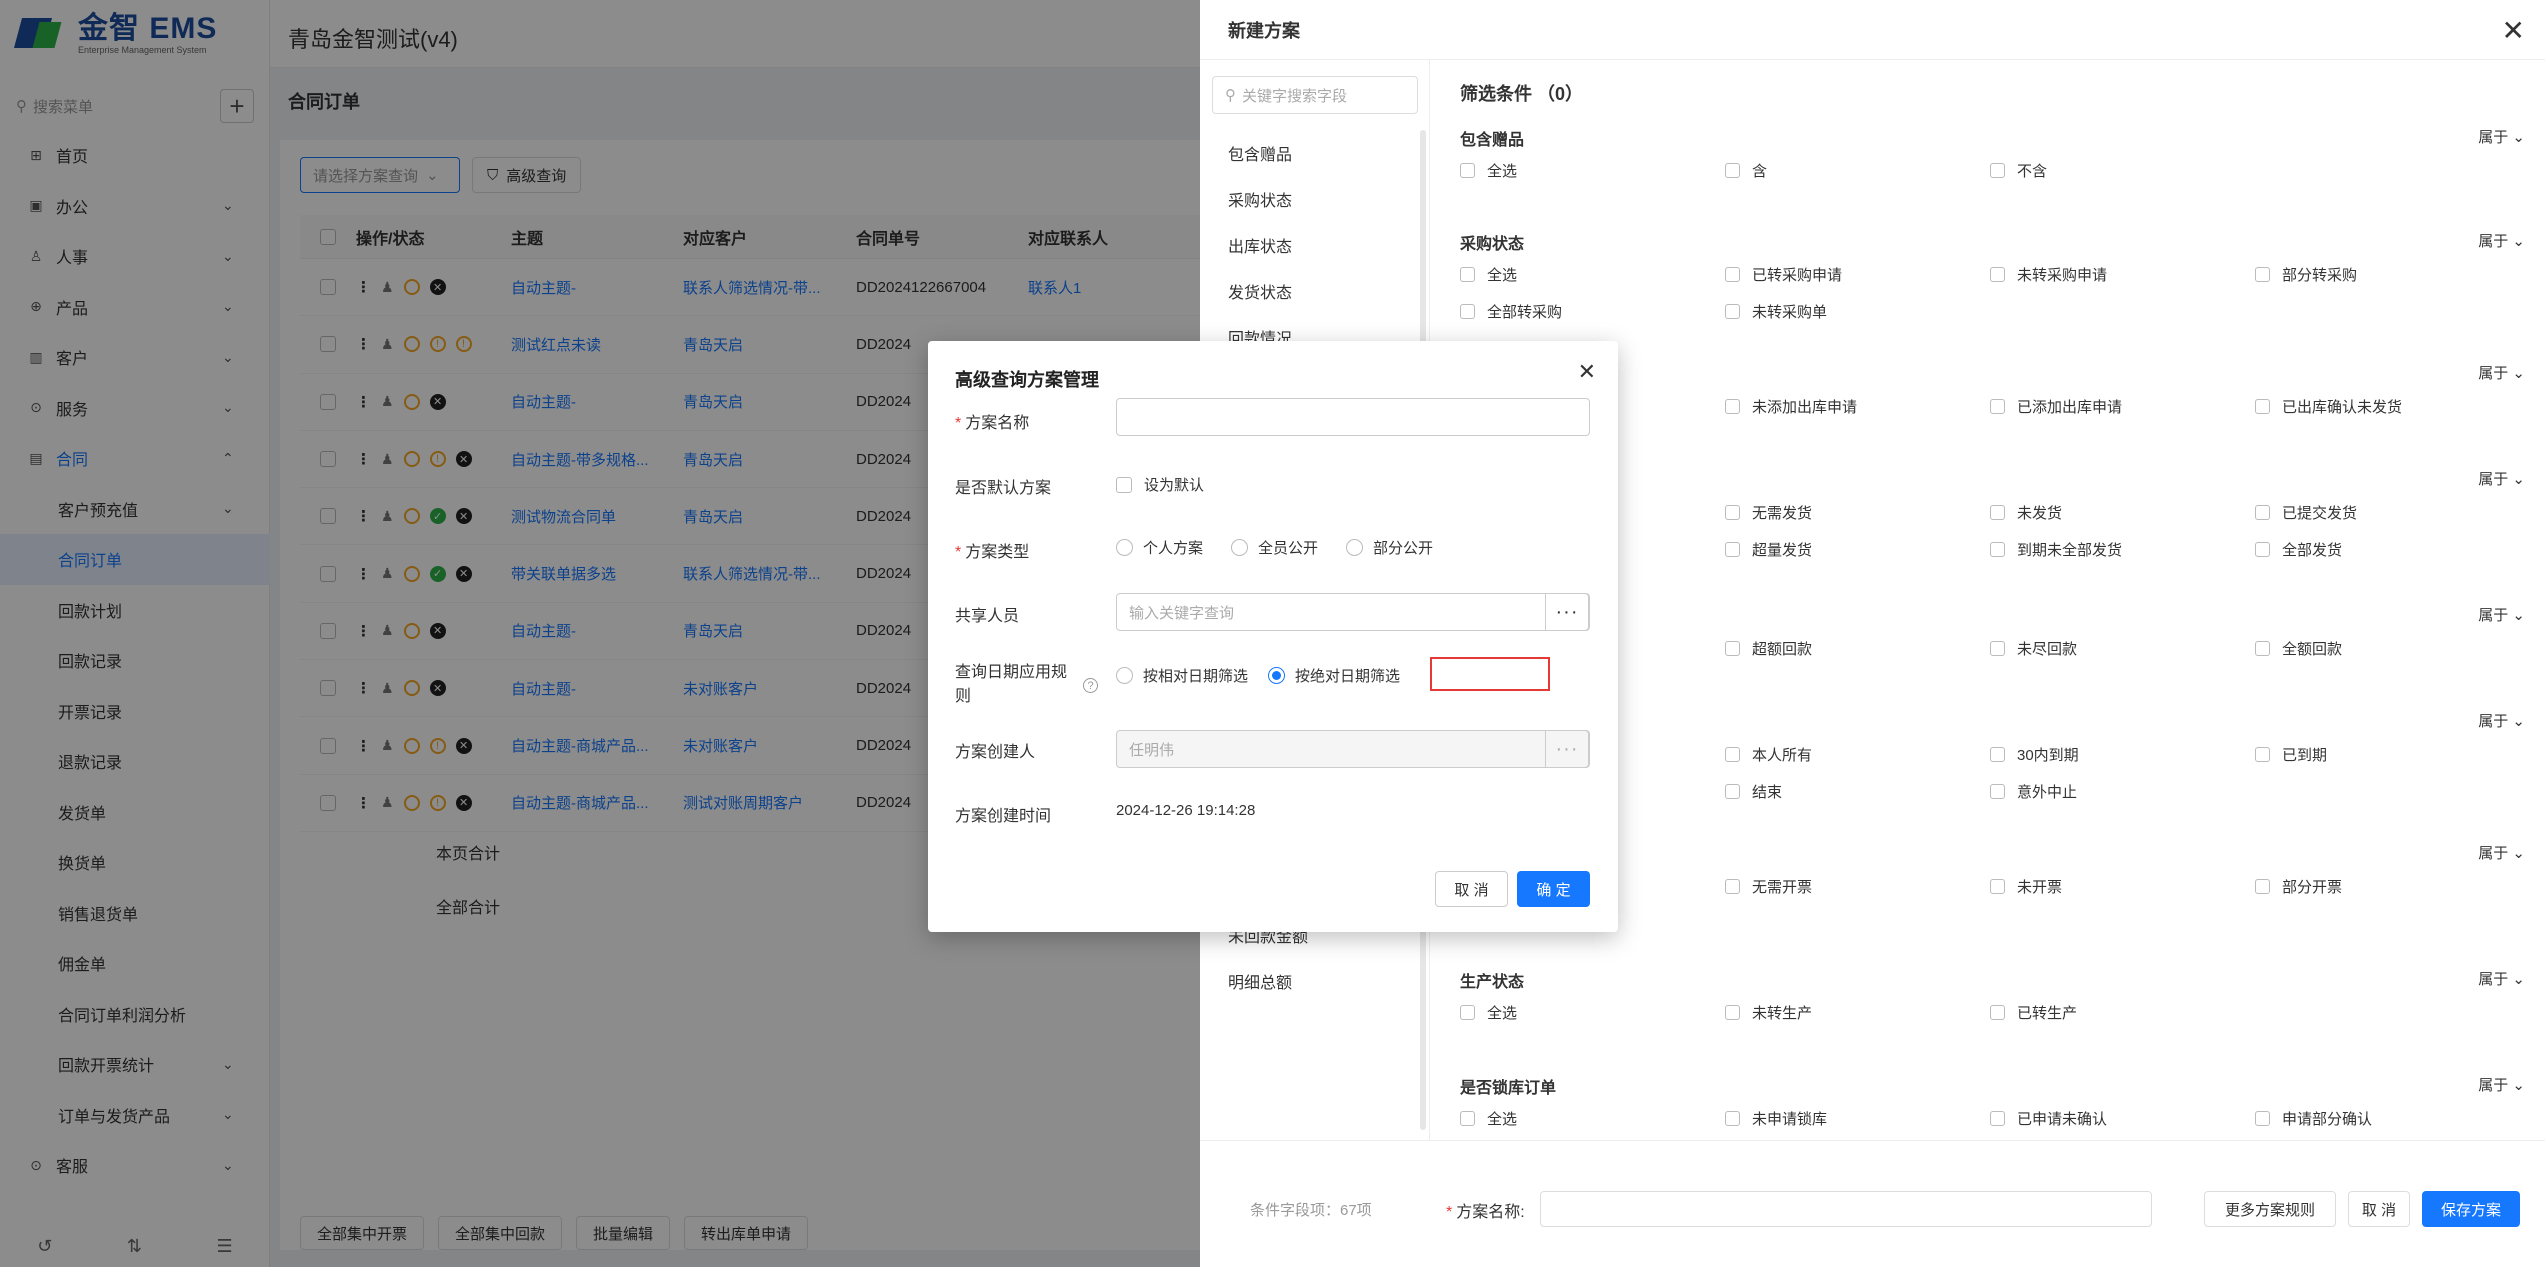  What do you see at coordinates (2122, 549) in the screenshot?
I see `condition-option: 到期未全部发货` at bounding box center [2122, 549].